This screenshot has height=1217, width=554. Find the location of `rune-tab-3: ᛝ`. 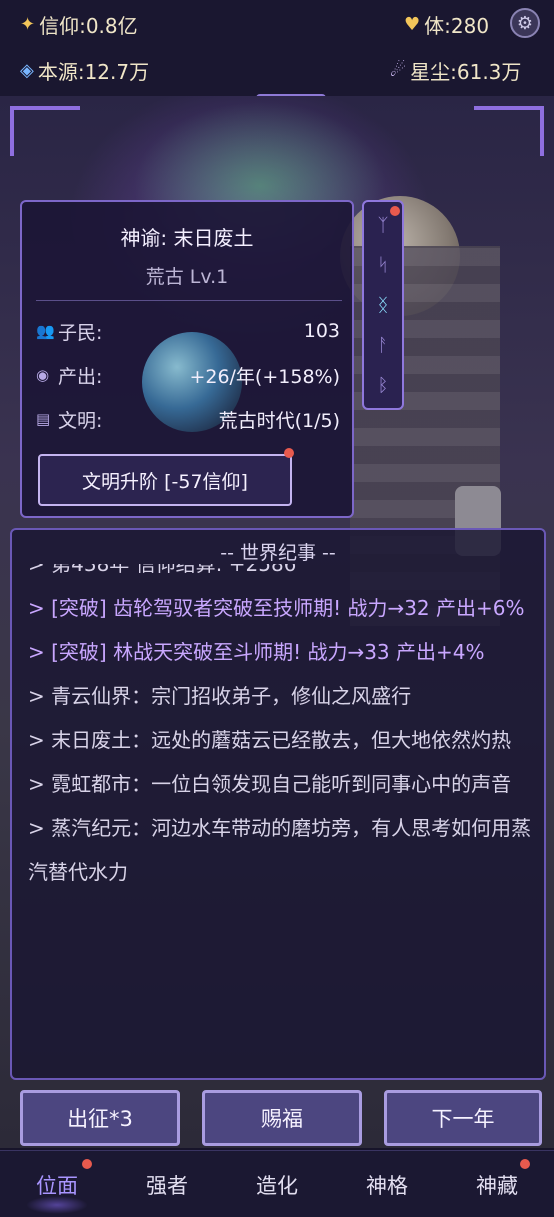

rune-tab-3: ᛝ is located at coordinates (383, 305).